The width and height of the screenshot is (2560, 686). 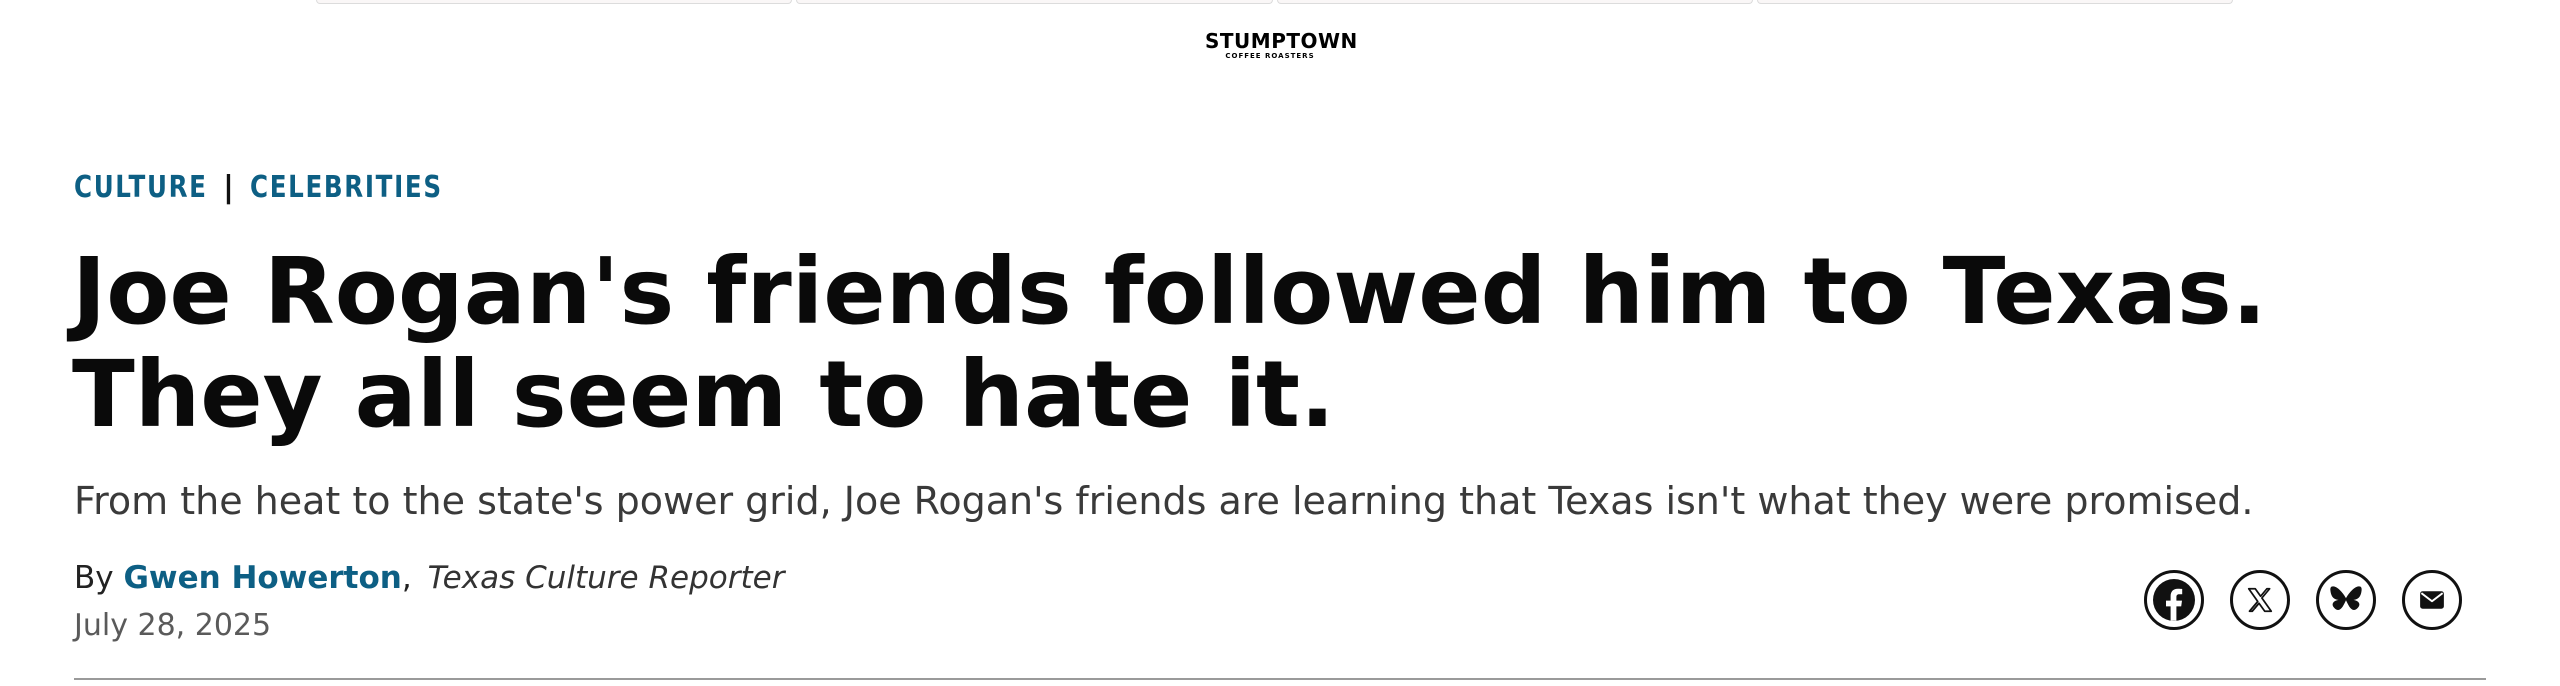 What do you see at coordinates (606, 578) in the screenshot?
I see `author-role: Texas Culture Reporter` at bounding box center [606, 578].